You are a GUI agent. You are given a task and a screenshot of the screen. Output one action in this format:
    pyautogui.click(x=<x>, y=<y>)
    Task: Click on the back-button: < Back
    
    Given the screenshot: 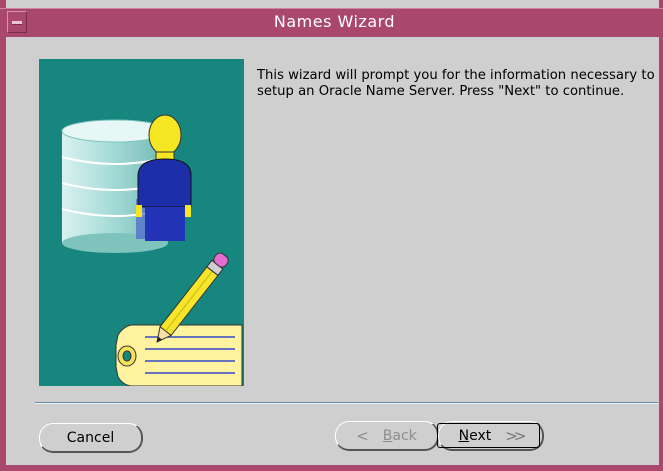 What is the action you would take?
    pyautogui.click(x=387, y=436)
    